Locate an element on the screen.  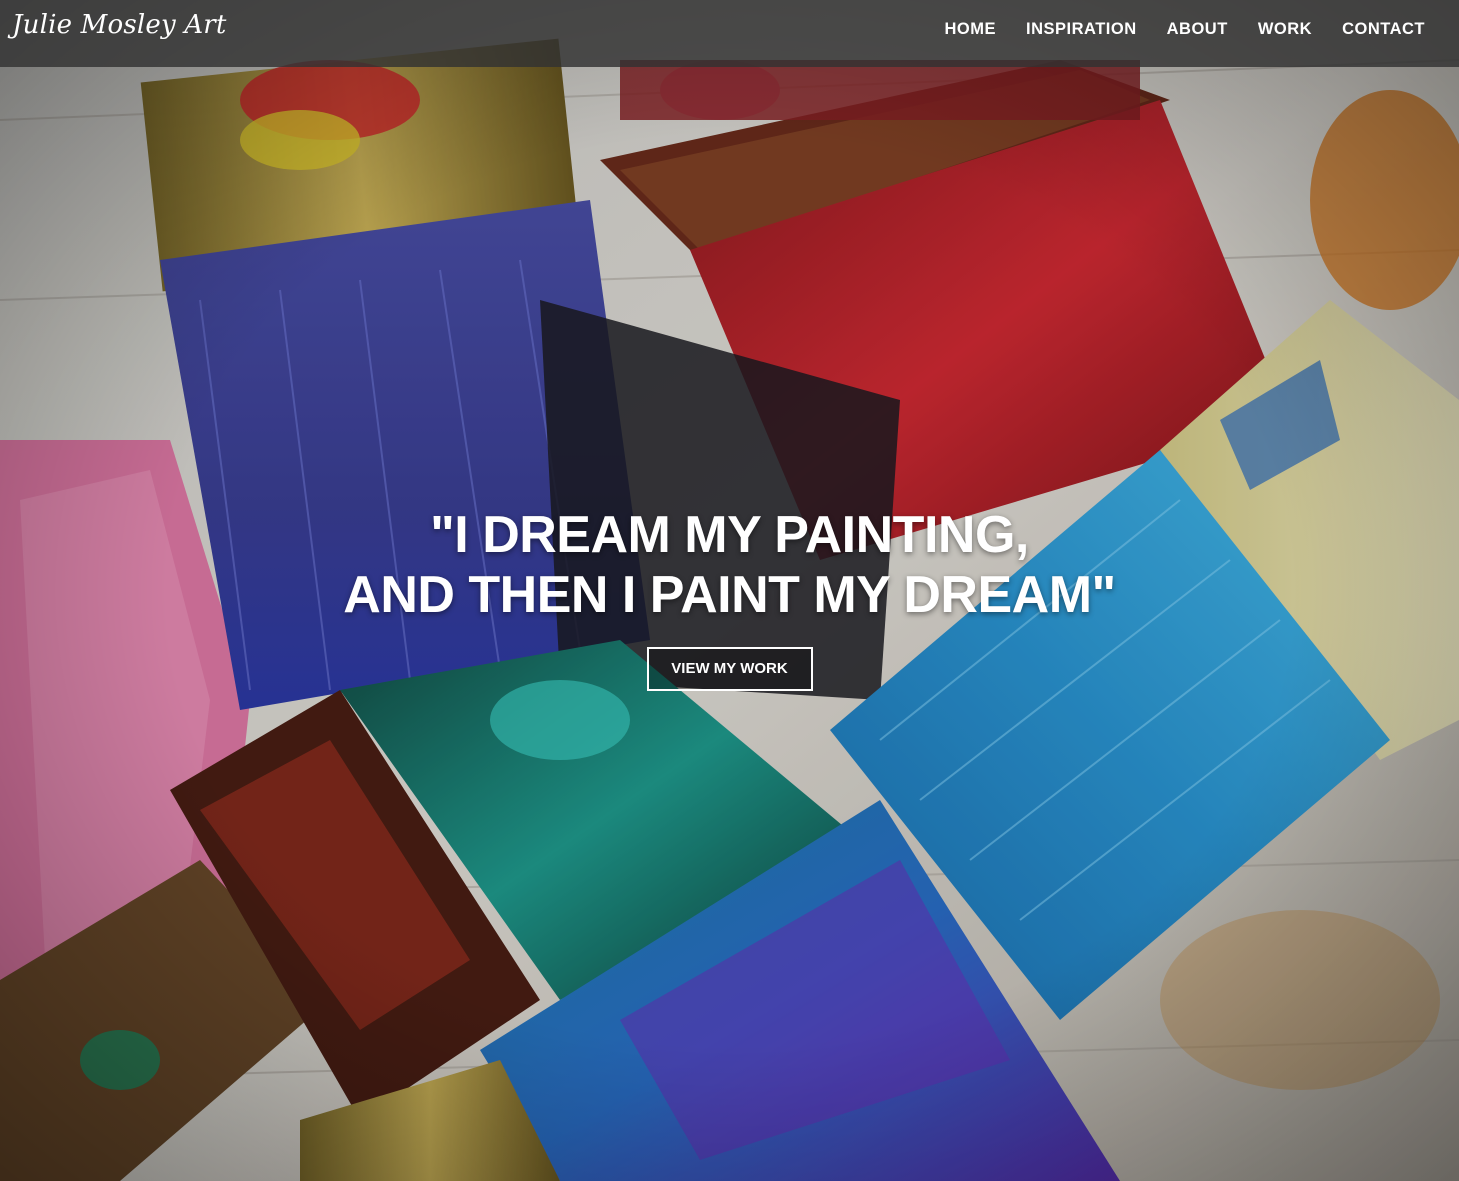
main-nav: HOME INSPIRATION ABOUT WORK CONTACT is located at coordinates (1185, 29).